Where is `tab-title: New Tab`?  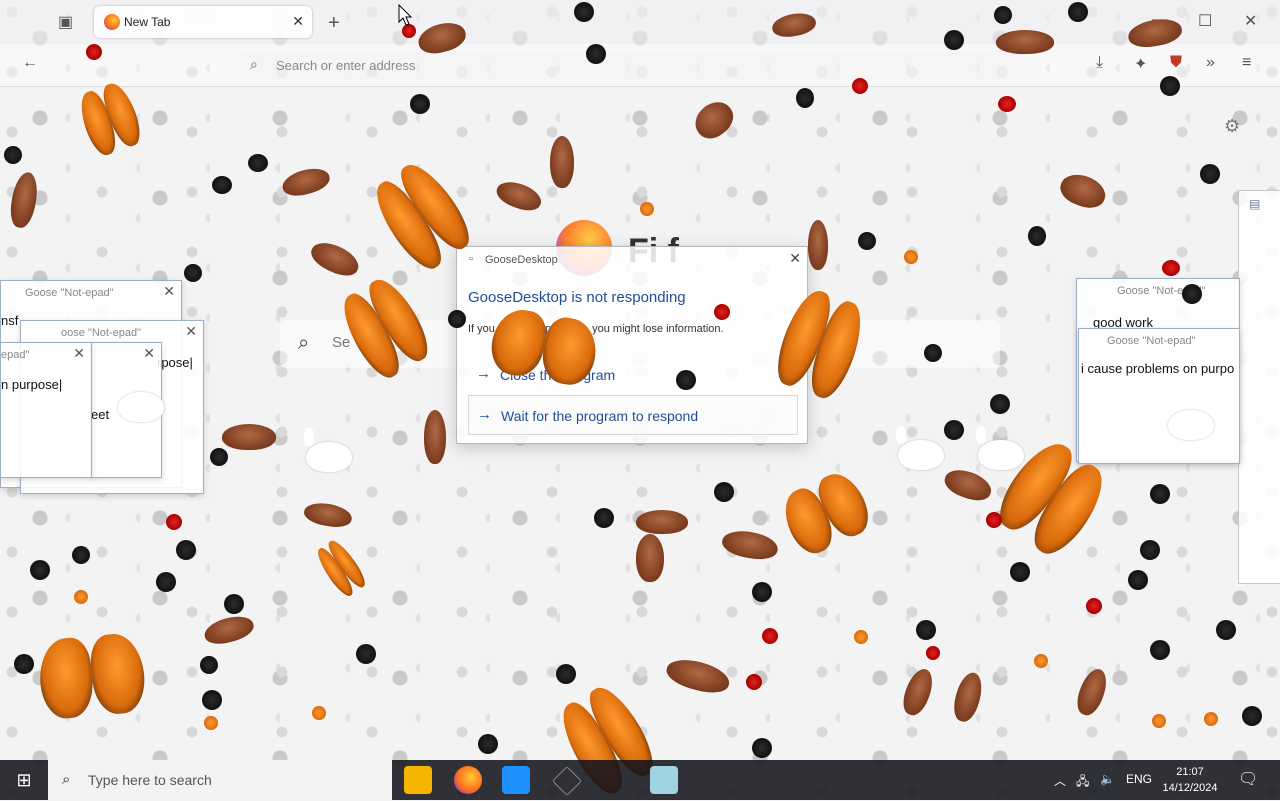 tab-title: New Tab is located at coordinates (147, 22).